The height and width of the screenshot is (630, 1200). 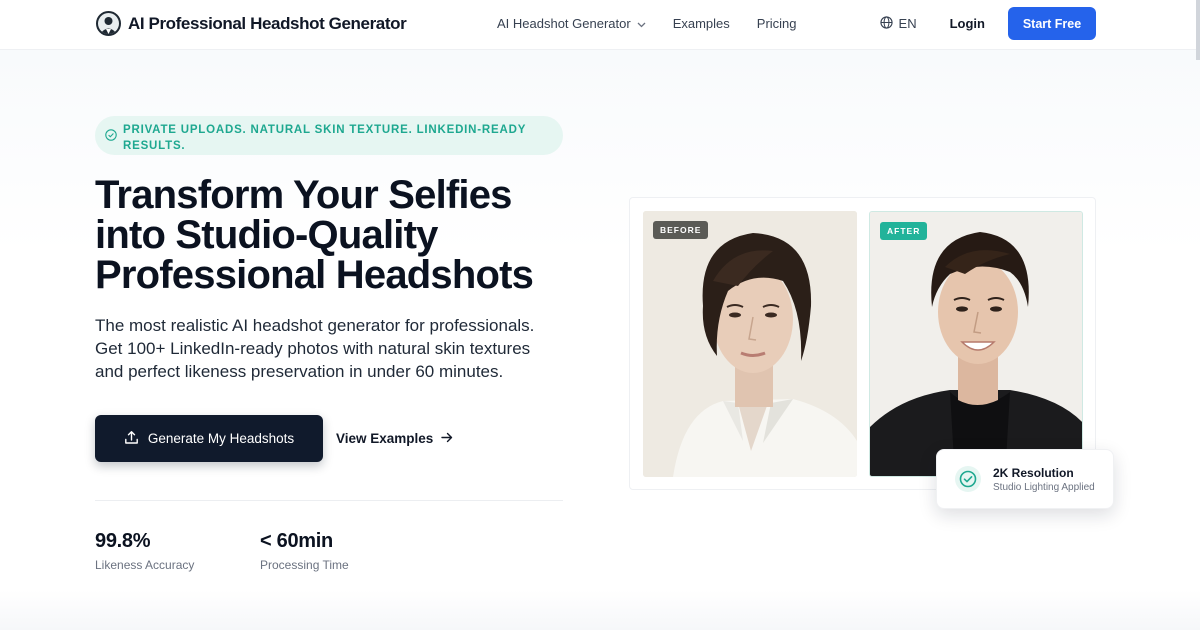 I want to click on resolution-feature-subtitle: Studio Lighting Applied, so click(x=1044, y=487).